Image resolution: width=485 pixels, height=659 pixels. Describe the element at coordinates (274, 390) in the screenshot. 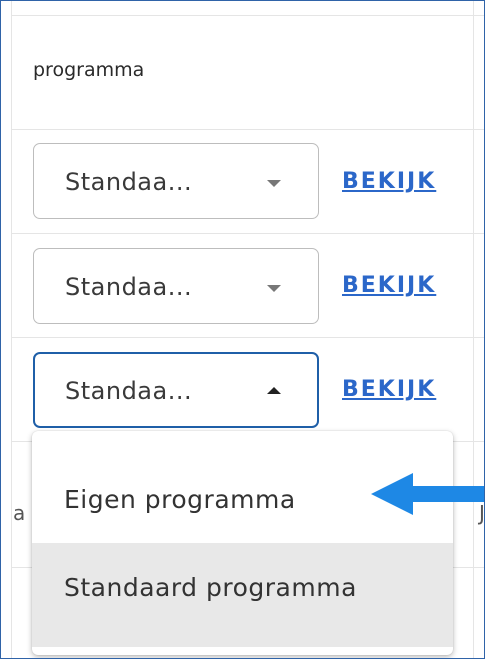

I see `caret-up-icon` at that location.